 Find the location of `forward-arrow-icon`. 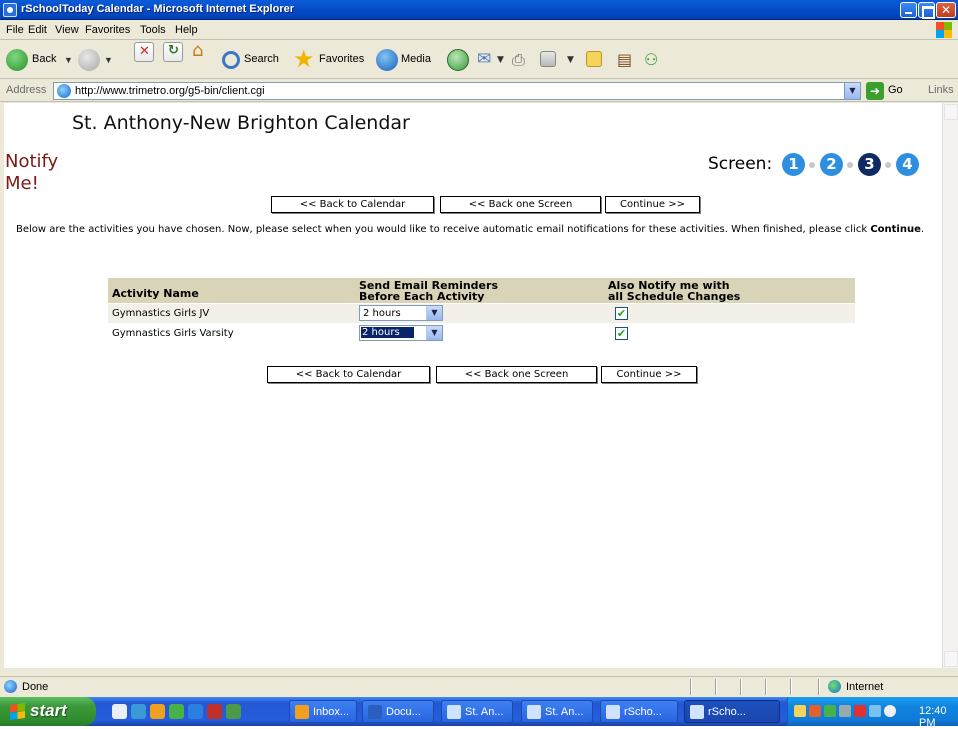

forward-arrow-icon is located at coordinates (89, 60).